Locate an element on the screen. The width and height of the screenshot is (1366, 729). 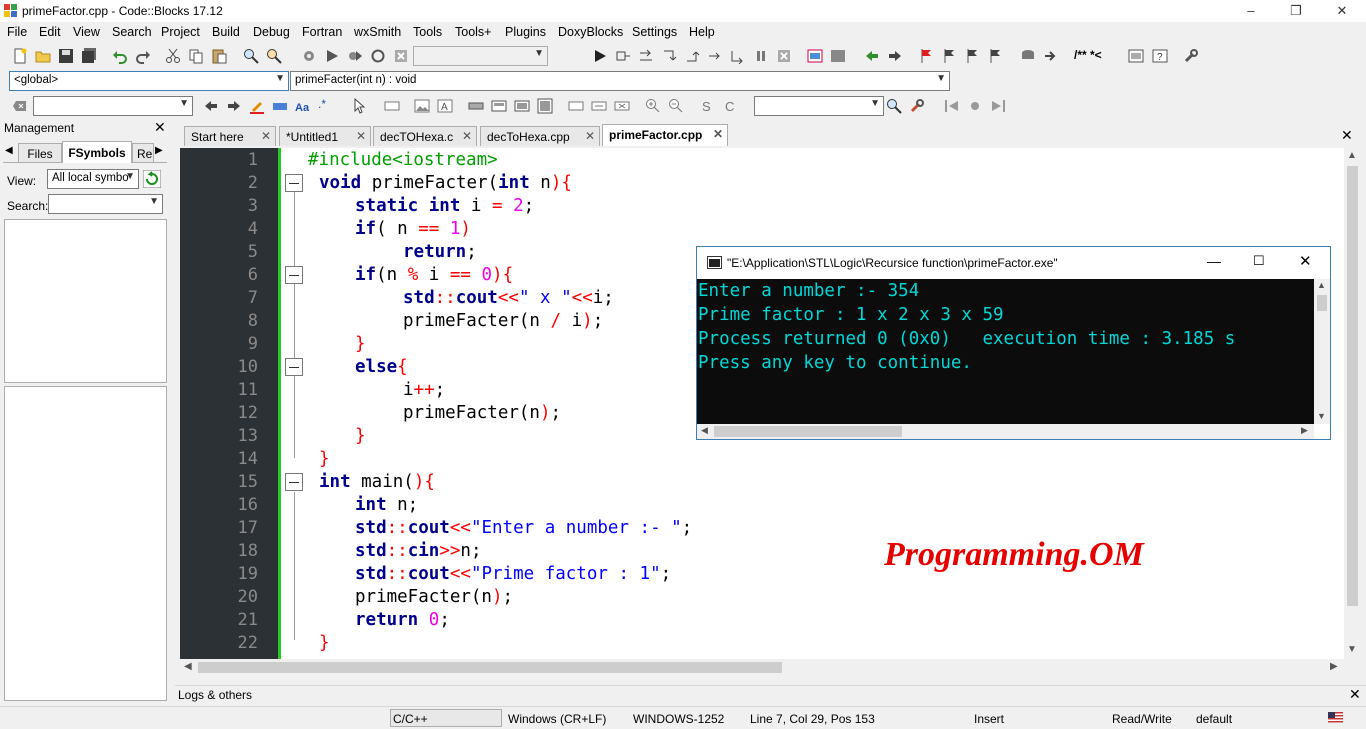
console-vertical-scrollbar: ▲ ▼ is located at coordinates (1322, 351).